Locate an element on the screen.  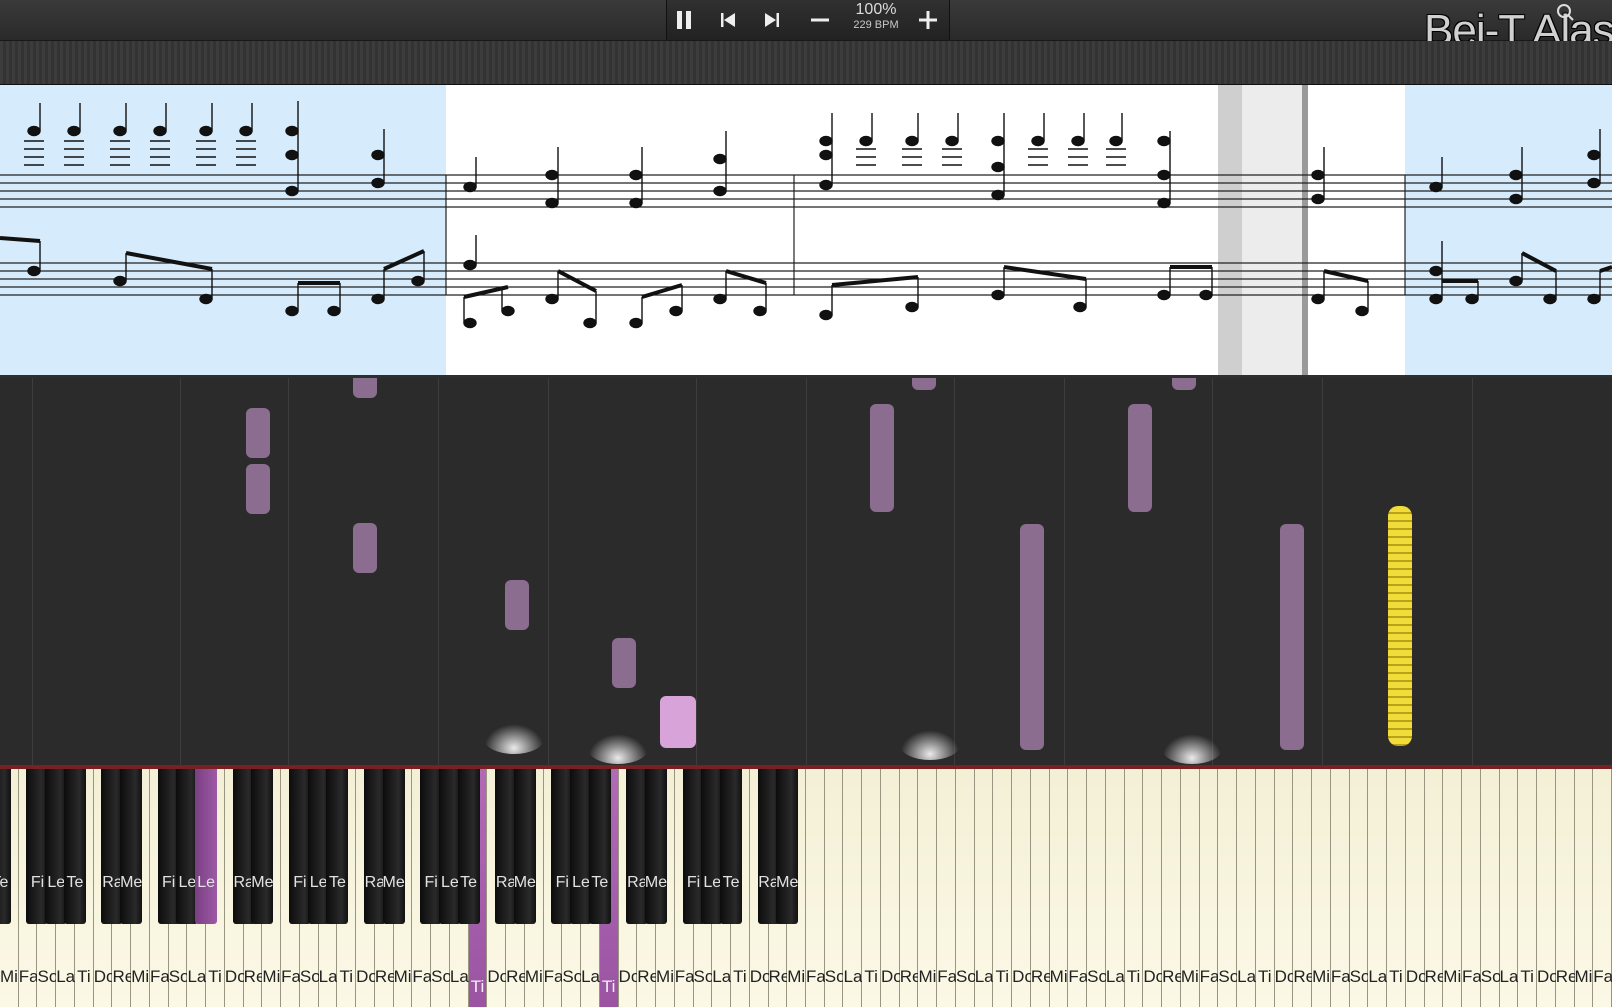
search-icon is located at coordinates (1576, 13).